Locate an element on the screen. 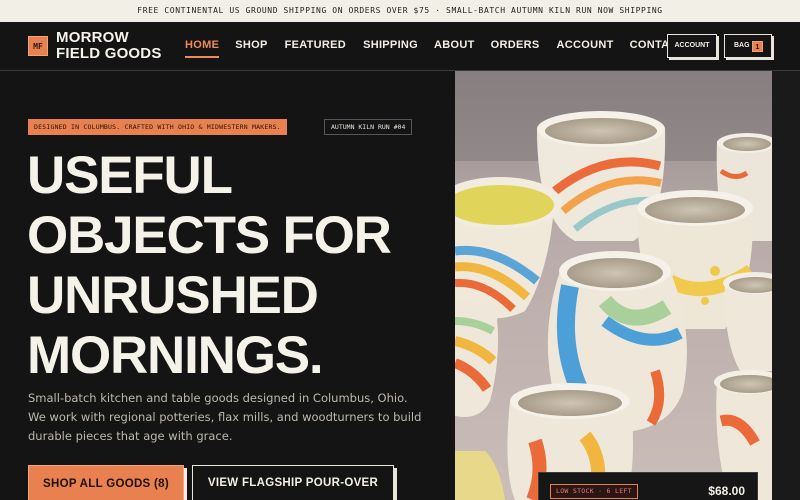  brand-name-line-2: FIELD GOODS is located at coordinates (109, 53).